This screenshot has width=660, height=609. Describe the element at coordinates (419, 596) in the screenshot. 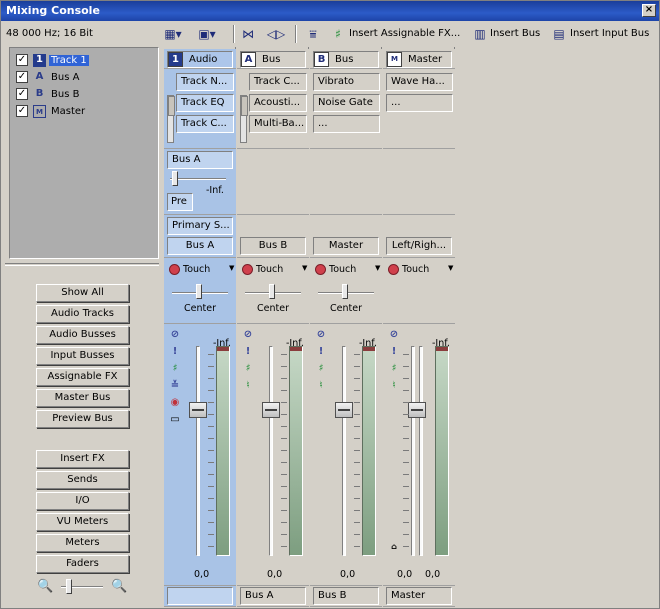

I see `strip-footer-field: Master` at that location.